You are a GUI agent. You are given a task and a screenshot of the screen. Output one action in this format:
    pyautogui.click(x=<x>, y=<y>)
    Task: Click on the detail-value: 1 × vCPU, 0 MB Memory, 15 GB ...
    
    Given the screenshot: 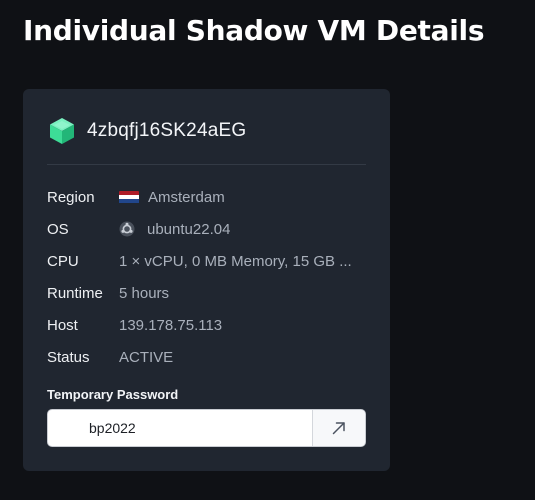 What is the action you would take?
    pyautogui.click(x=235, y=261)
    